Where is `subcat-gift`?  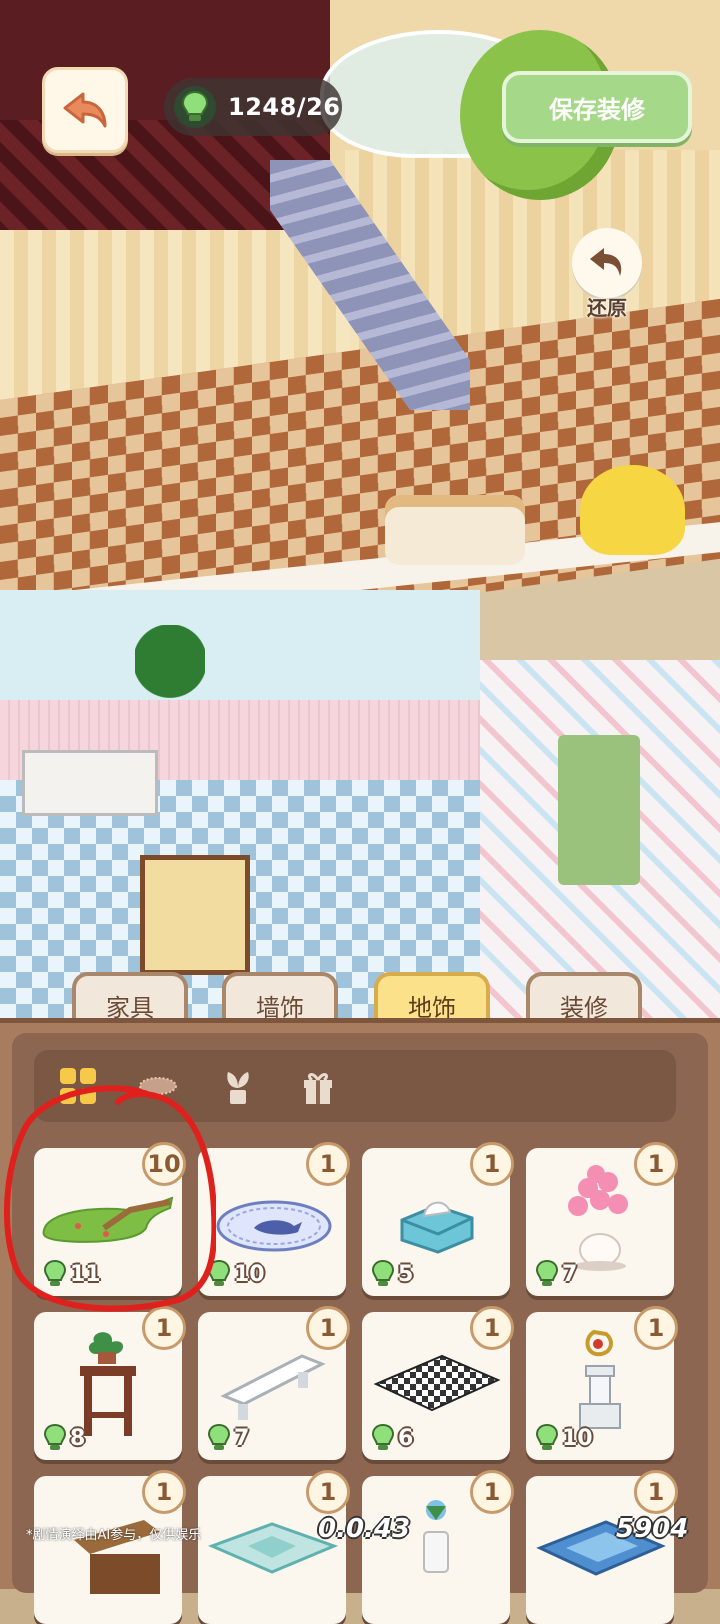
subcat-gift is located at coordinates (318, 1086).